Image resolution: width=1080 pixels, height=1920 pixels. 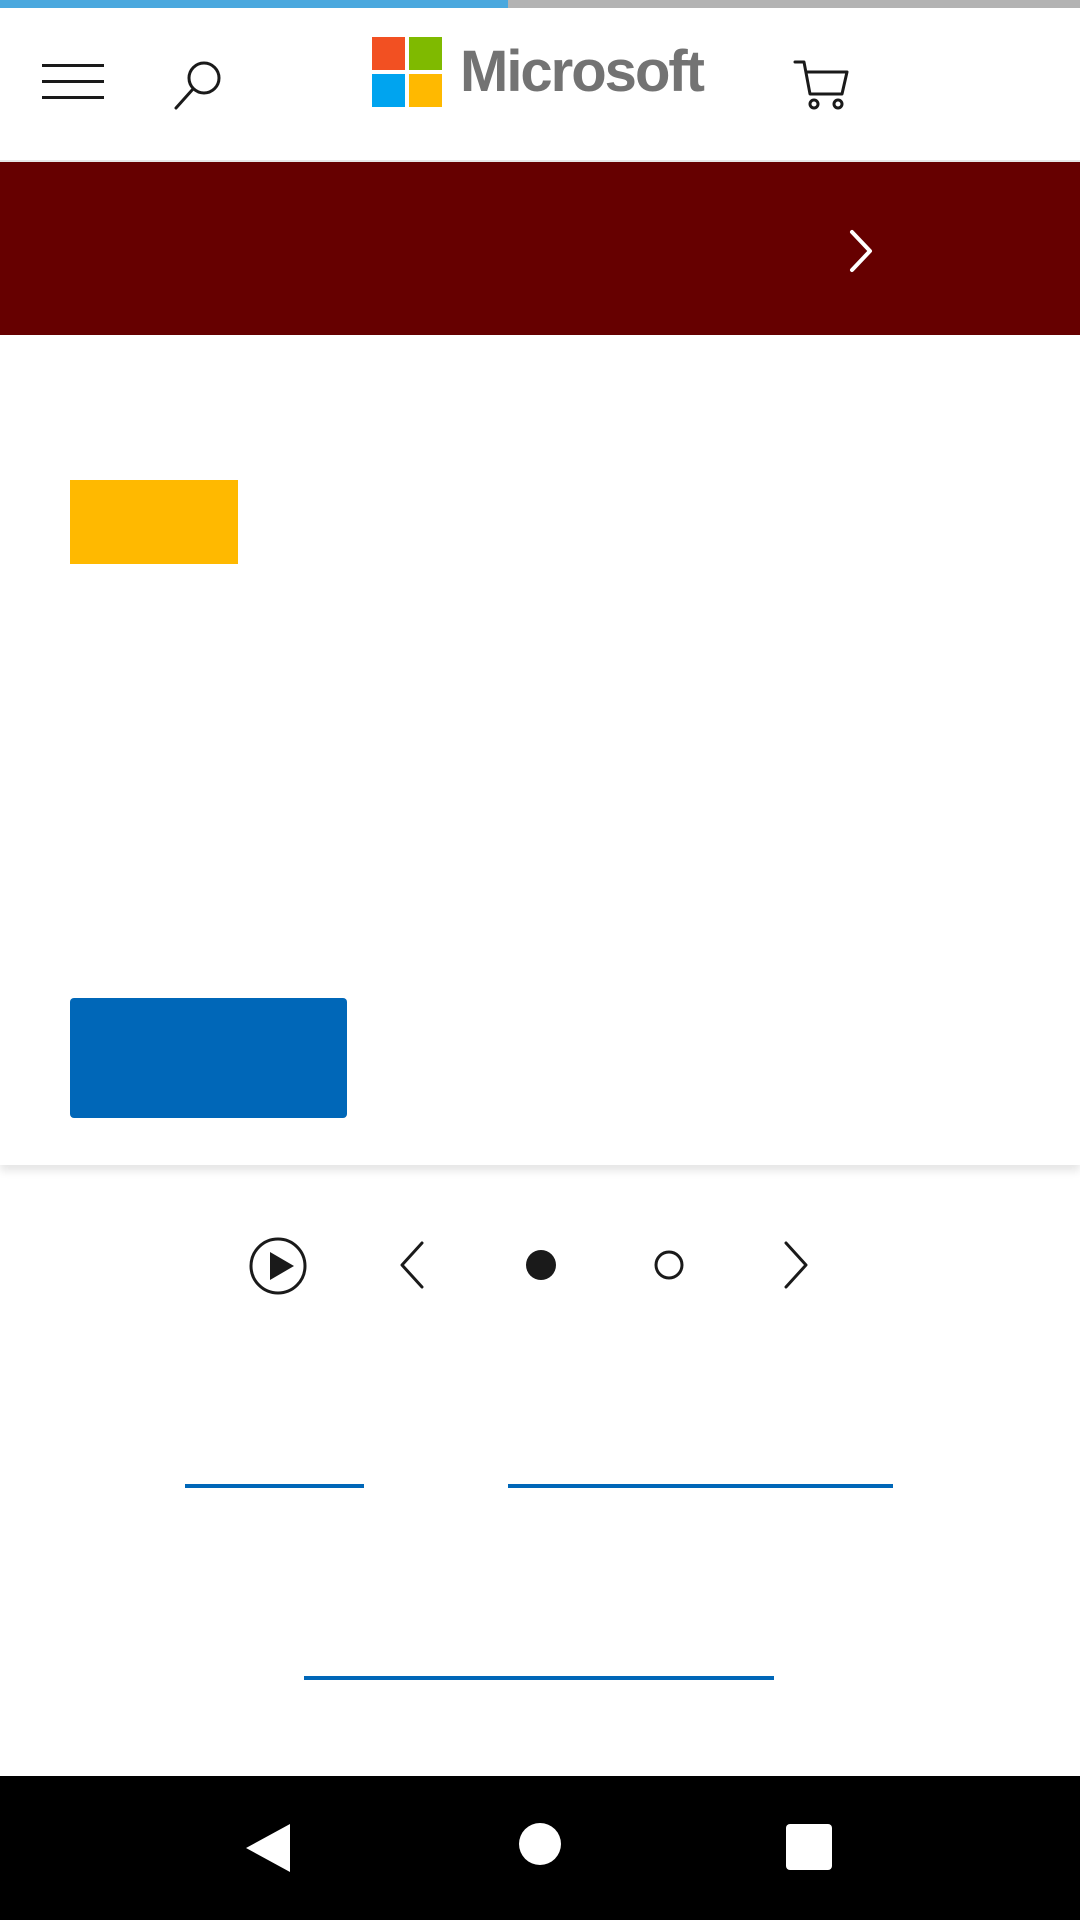 I want to click on back-triangle-icon, so click(x=268, y=1850).